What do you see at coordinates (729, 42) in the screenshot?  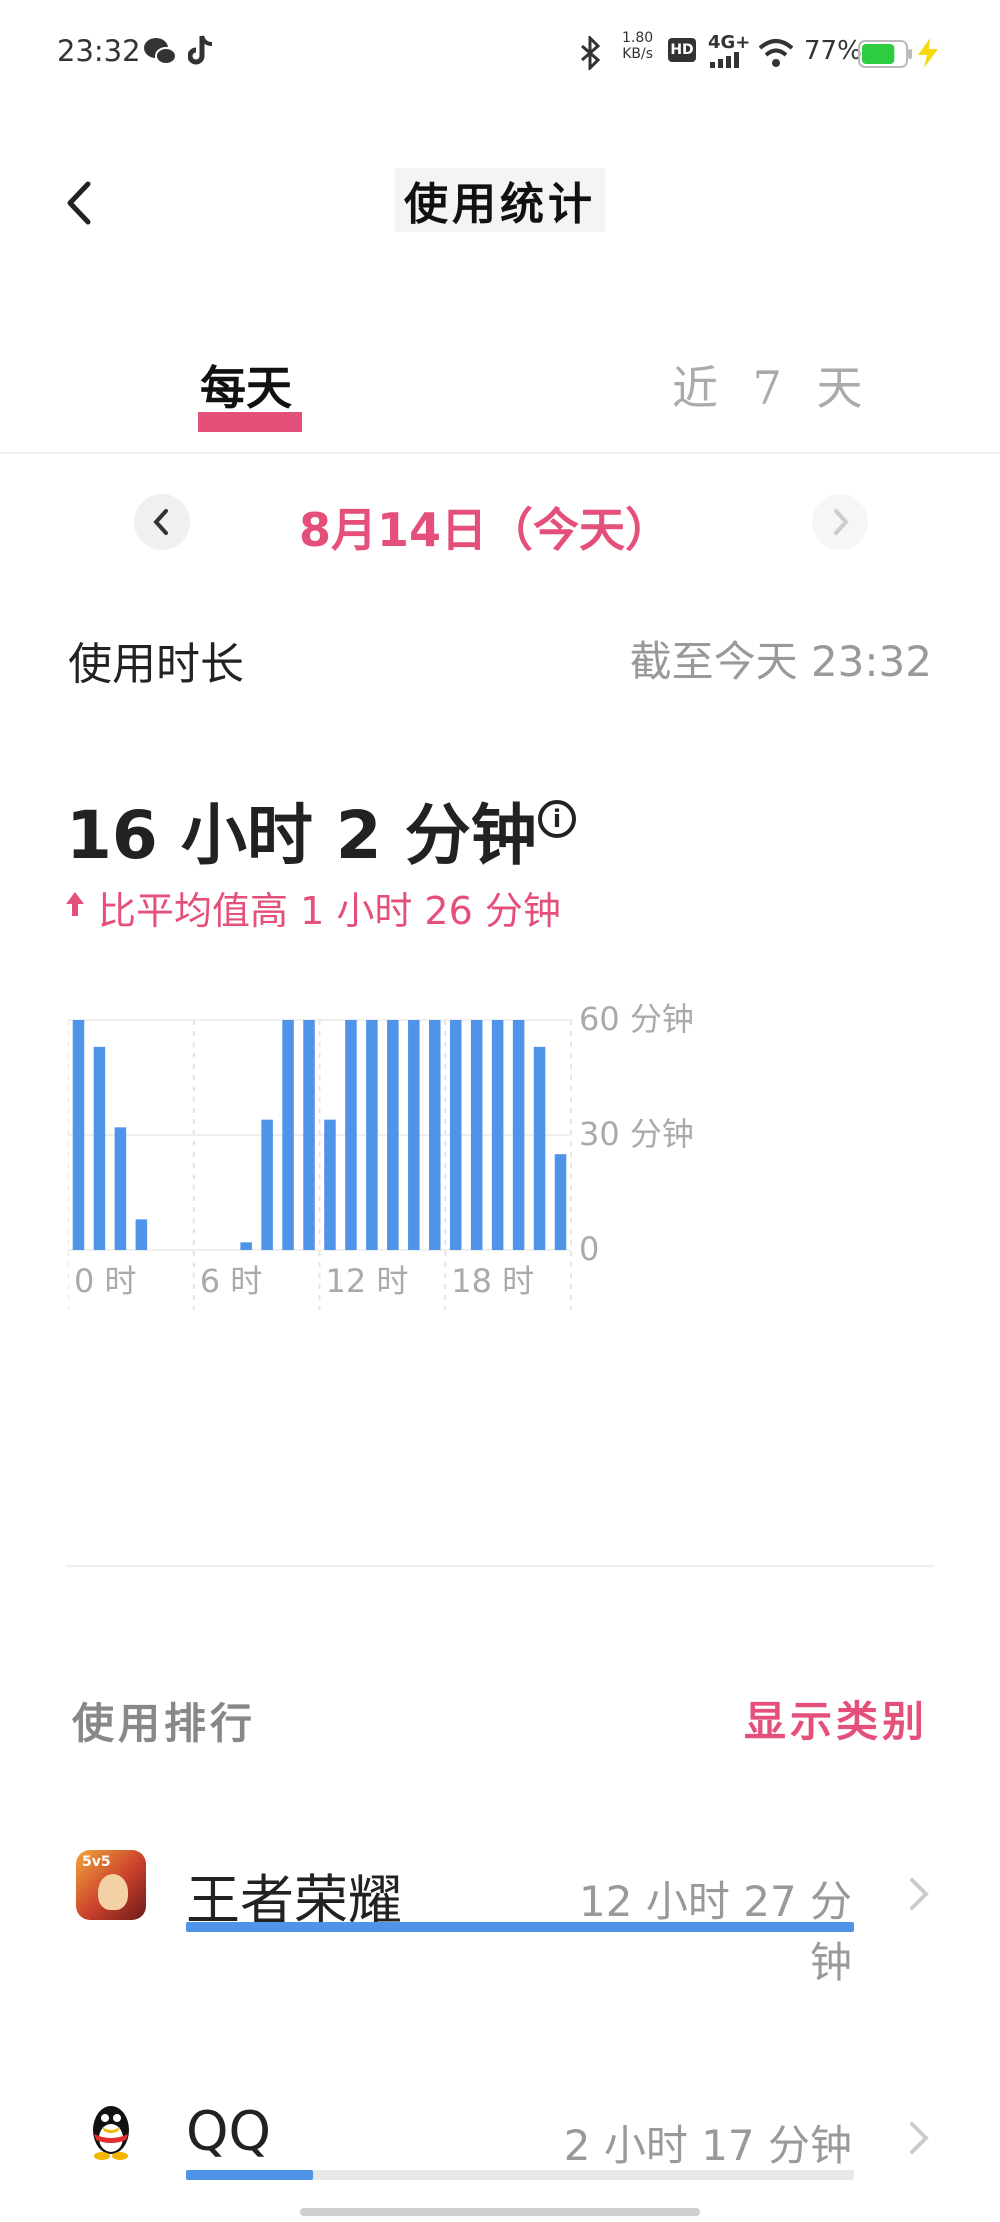 I see `network-type: 4G+` at bounding box center [729, 42].